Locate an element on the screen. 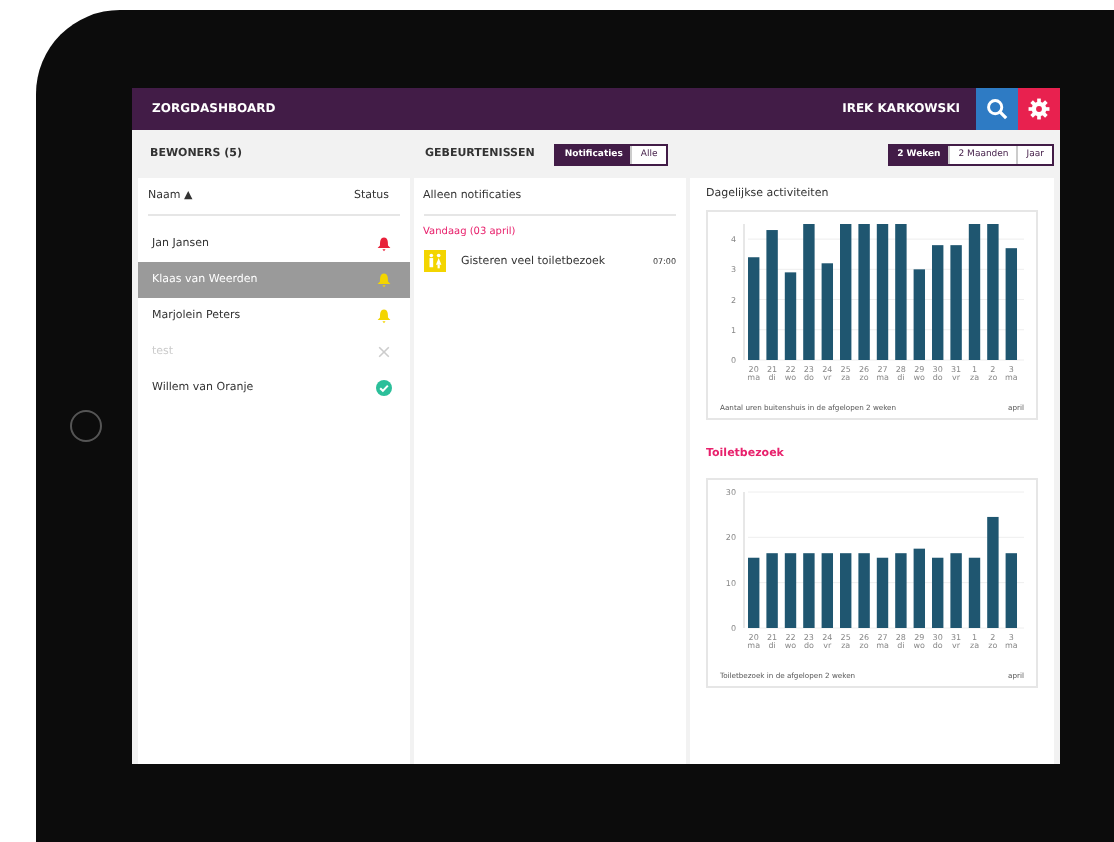 This screenshot has width=1114, height=842. home-button is located at coordinates (86, 426).